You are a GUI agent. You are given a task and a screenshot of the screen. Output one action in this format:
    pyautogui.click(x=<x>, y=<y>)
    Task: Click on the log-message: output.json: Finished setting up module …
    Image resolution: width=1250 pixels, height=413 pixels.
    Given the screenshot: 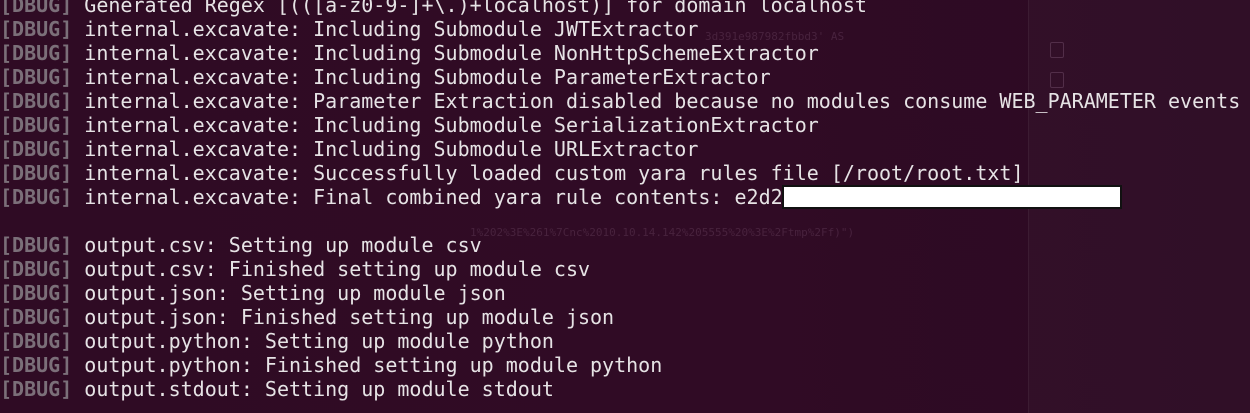 What is the action you would take?
    pyautogui.click(x=349, y=317)
    